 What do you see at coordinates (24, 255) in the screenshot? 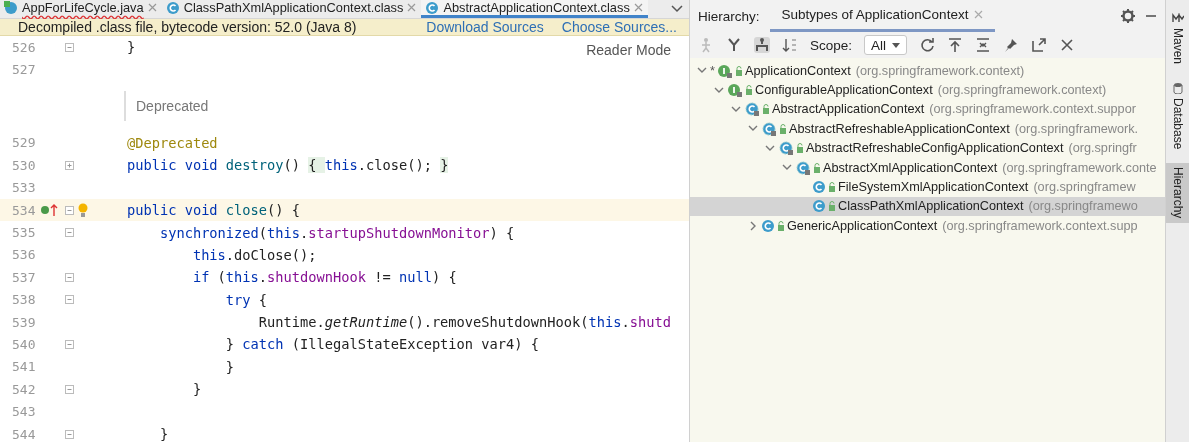
I see `line-number: 536` at bounding box center [24, 255].